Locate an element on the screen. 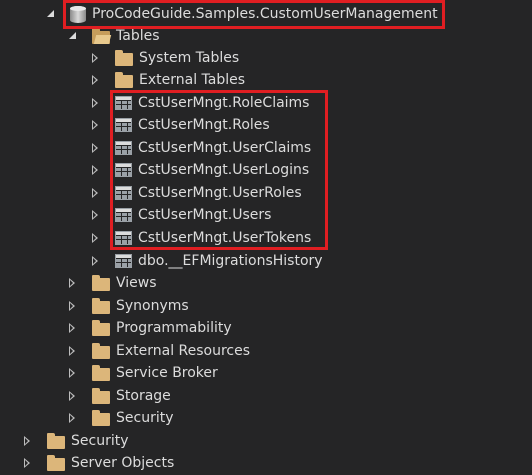  storage-folder-node: Storage is located at coordinates (119, 396).